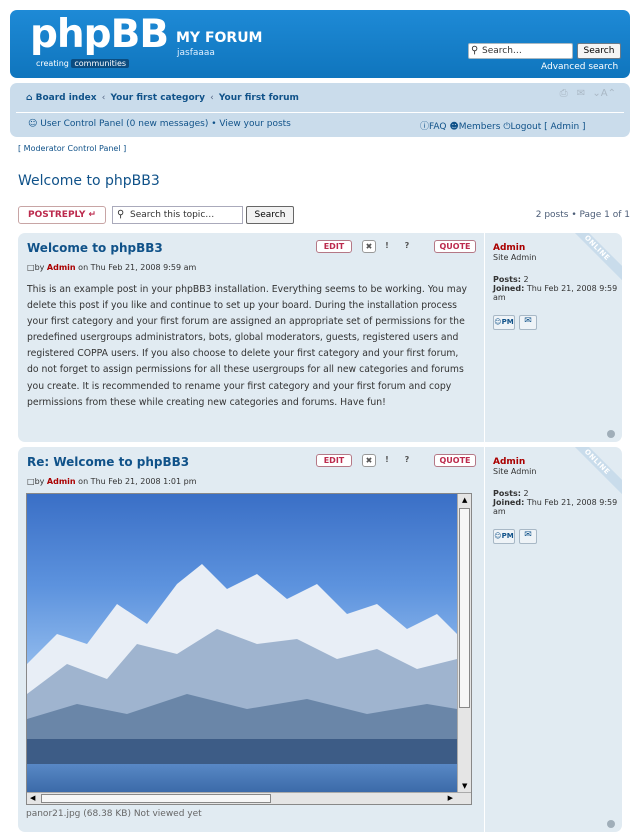  I want to click on profile-rank: Site Admin, so click(515, 471).